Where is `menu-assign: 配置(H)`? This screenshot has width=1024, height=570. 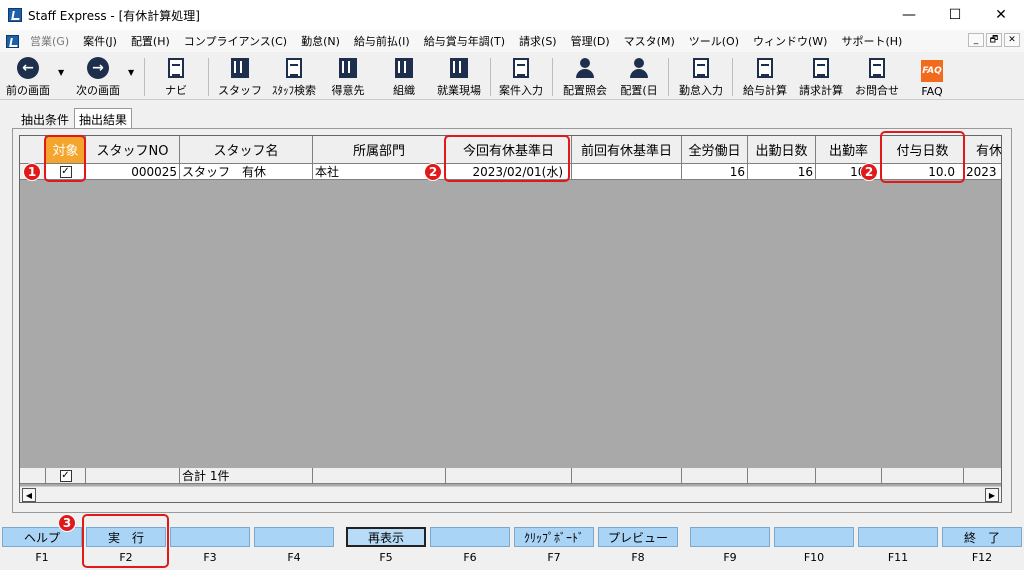 menu-assign: 配置(H) is located at coordinates (150, 41).